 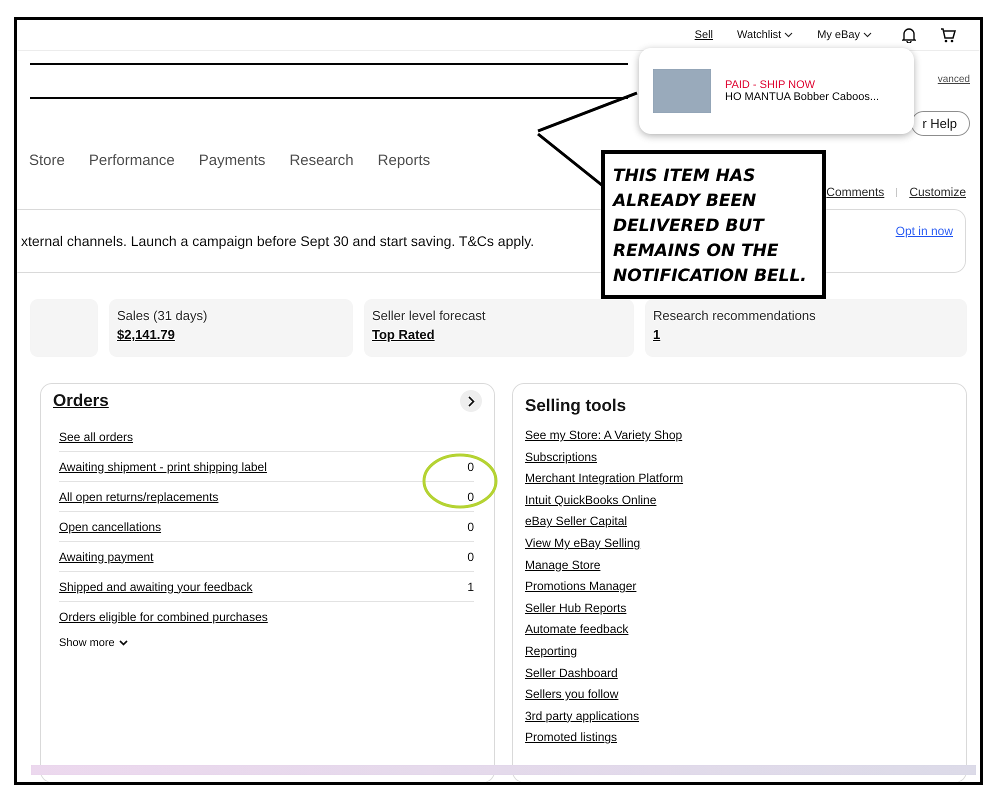 I want to click on tool-link: Subscriptions, so click(x=739, y=461).